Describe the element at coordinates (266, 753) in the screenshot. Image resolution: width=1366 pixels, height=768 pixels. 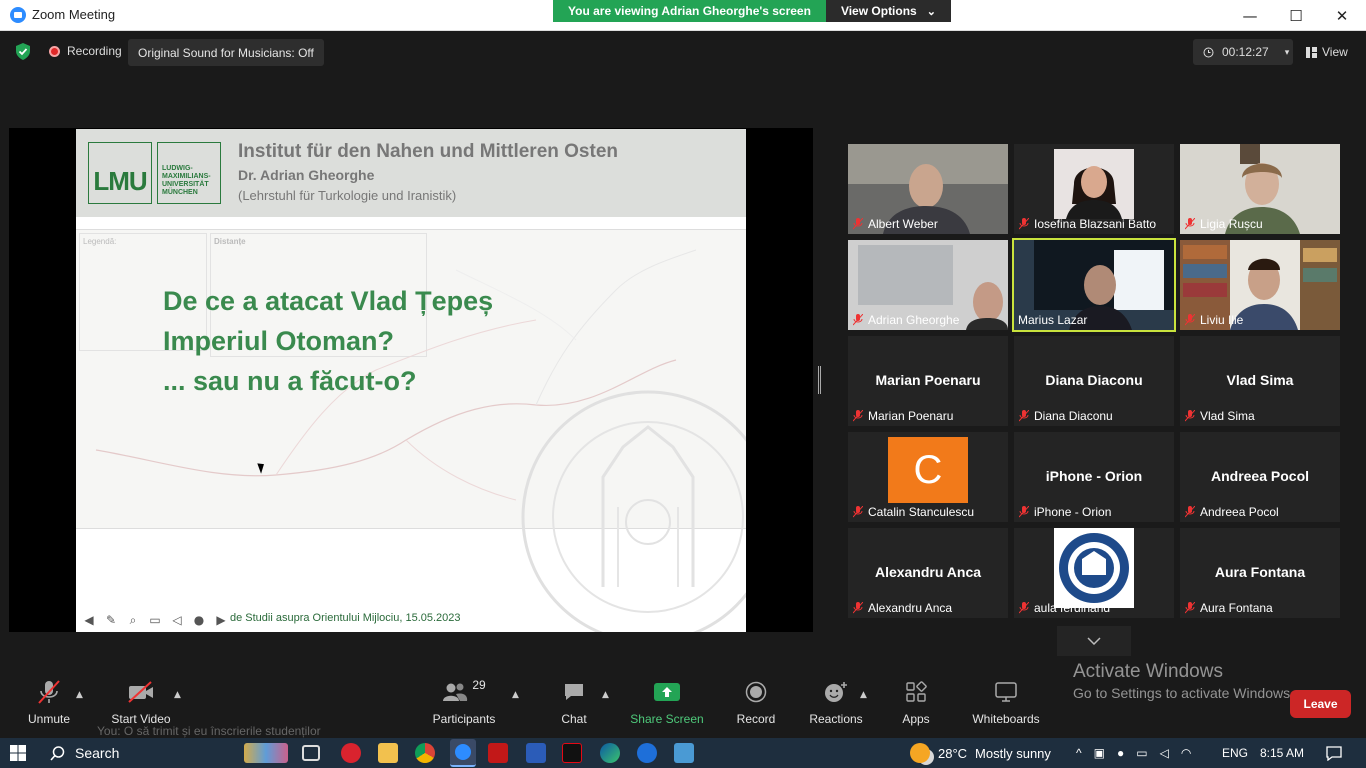
I see `widgets-search-highlight-icon` at that location.